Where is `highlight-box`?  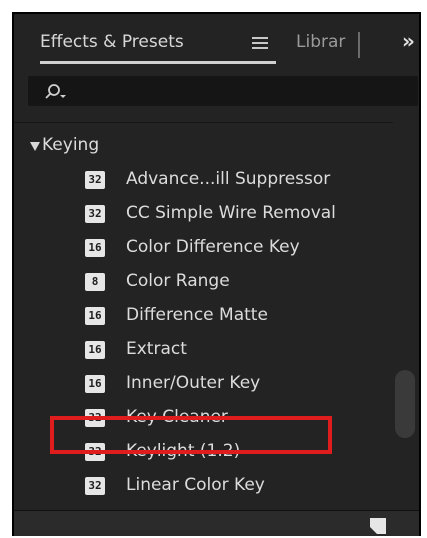 highlight-box is located at coordinates (191, 435).